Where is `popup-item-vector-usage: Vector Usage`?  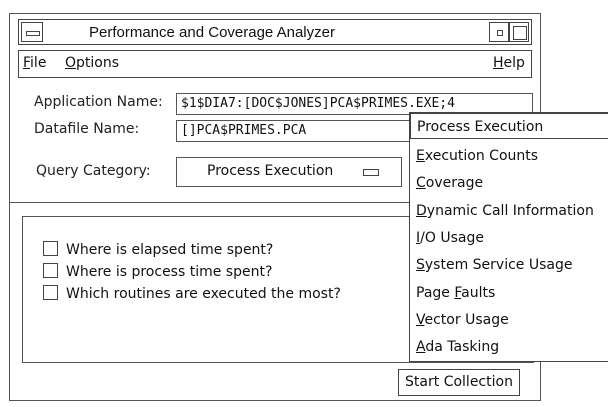
popup-item-vector-usage: Vector Usage is located at coordinates (462, 320).